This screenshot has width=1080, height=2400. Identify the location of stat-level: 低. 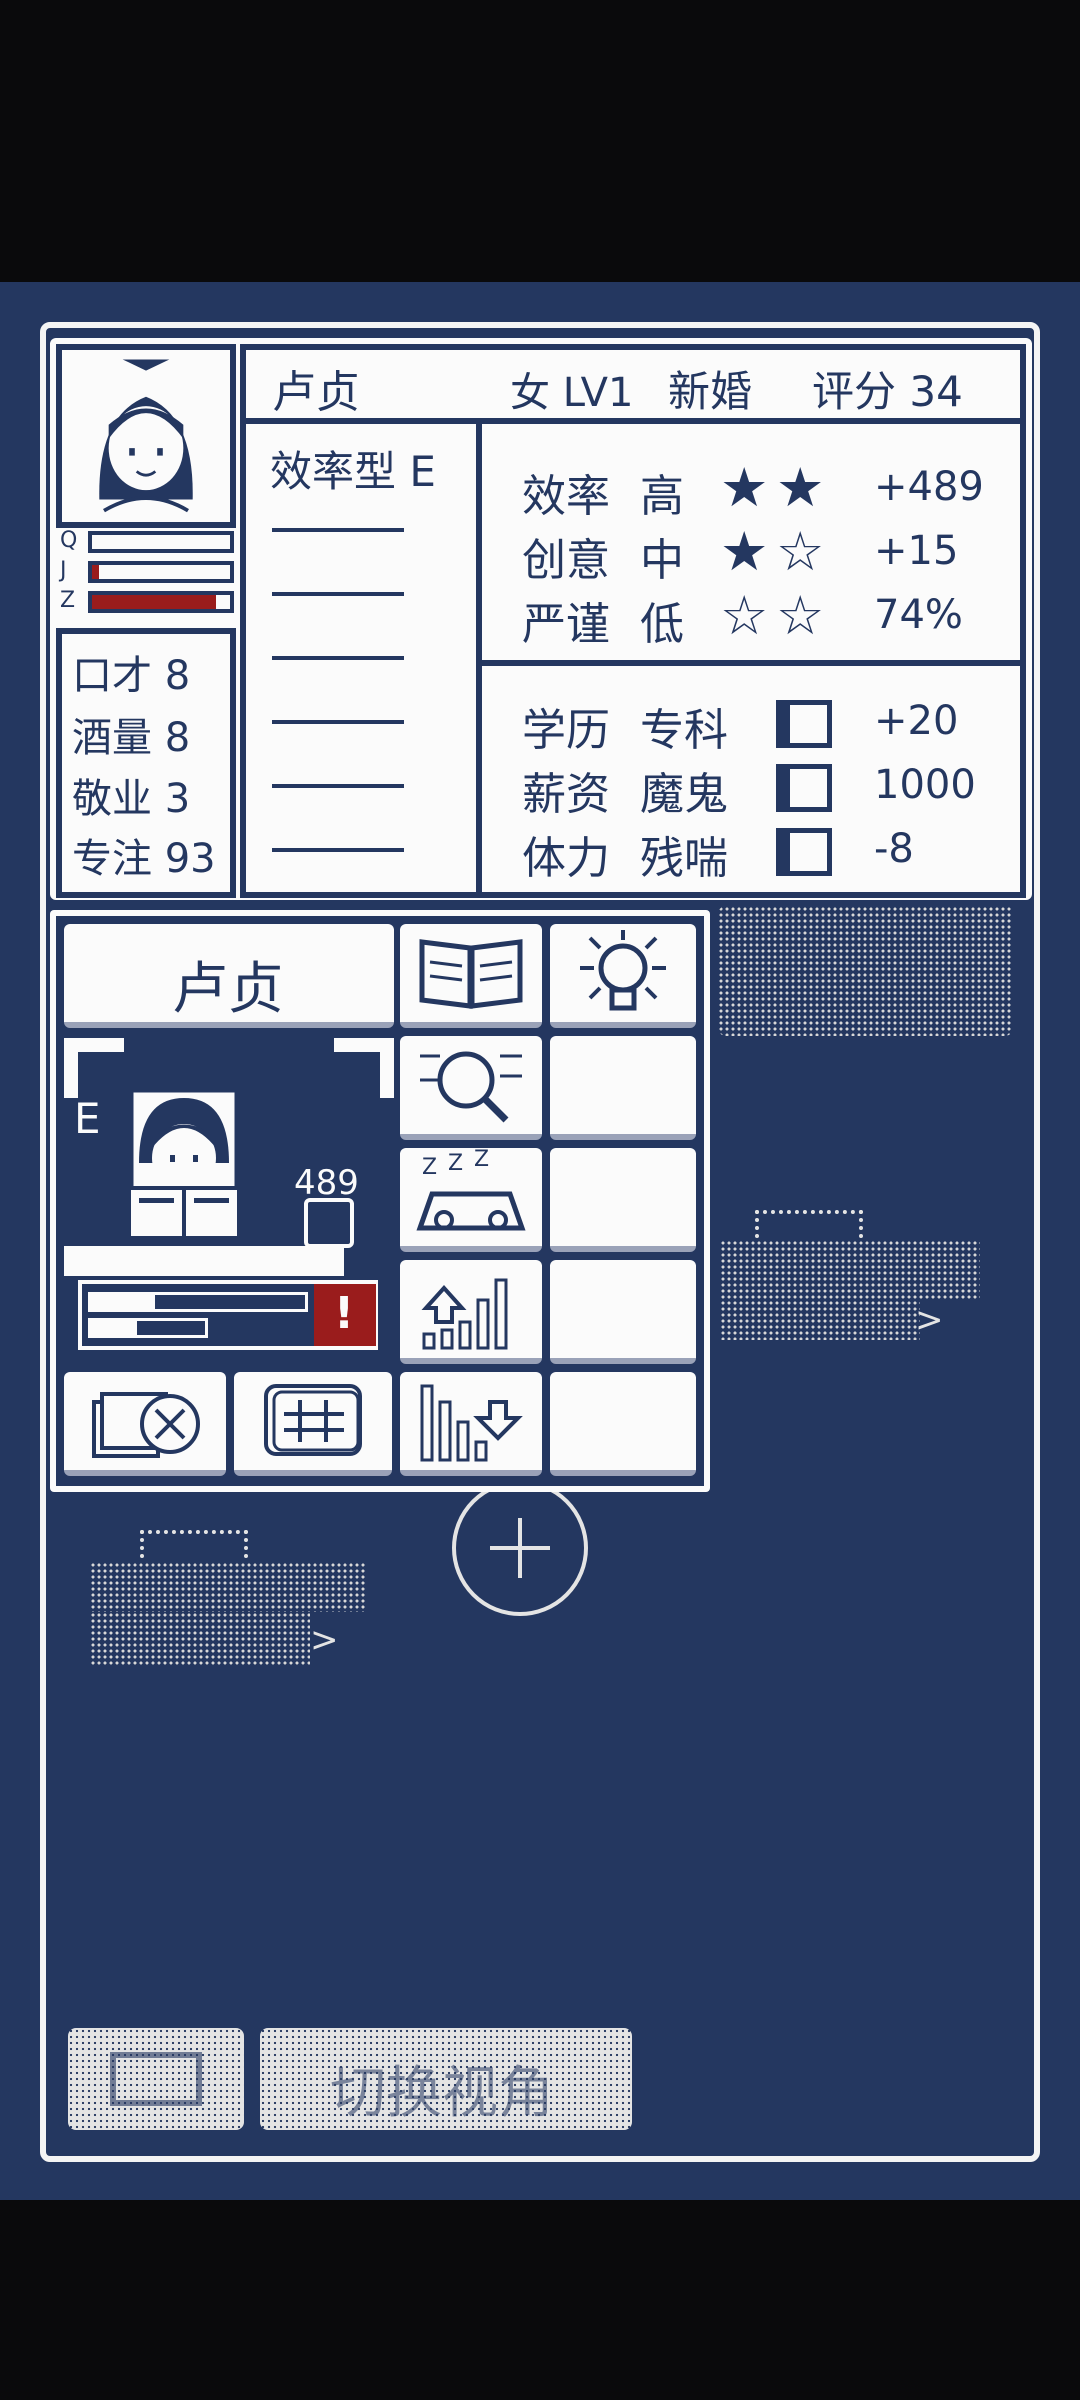
(662, 624).